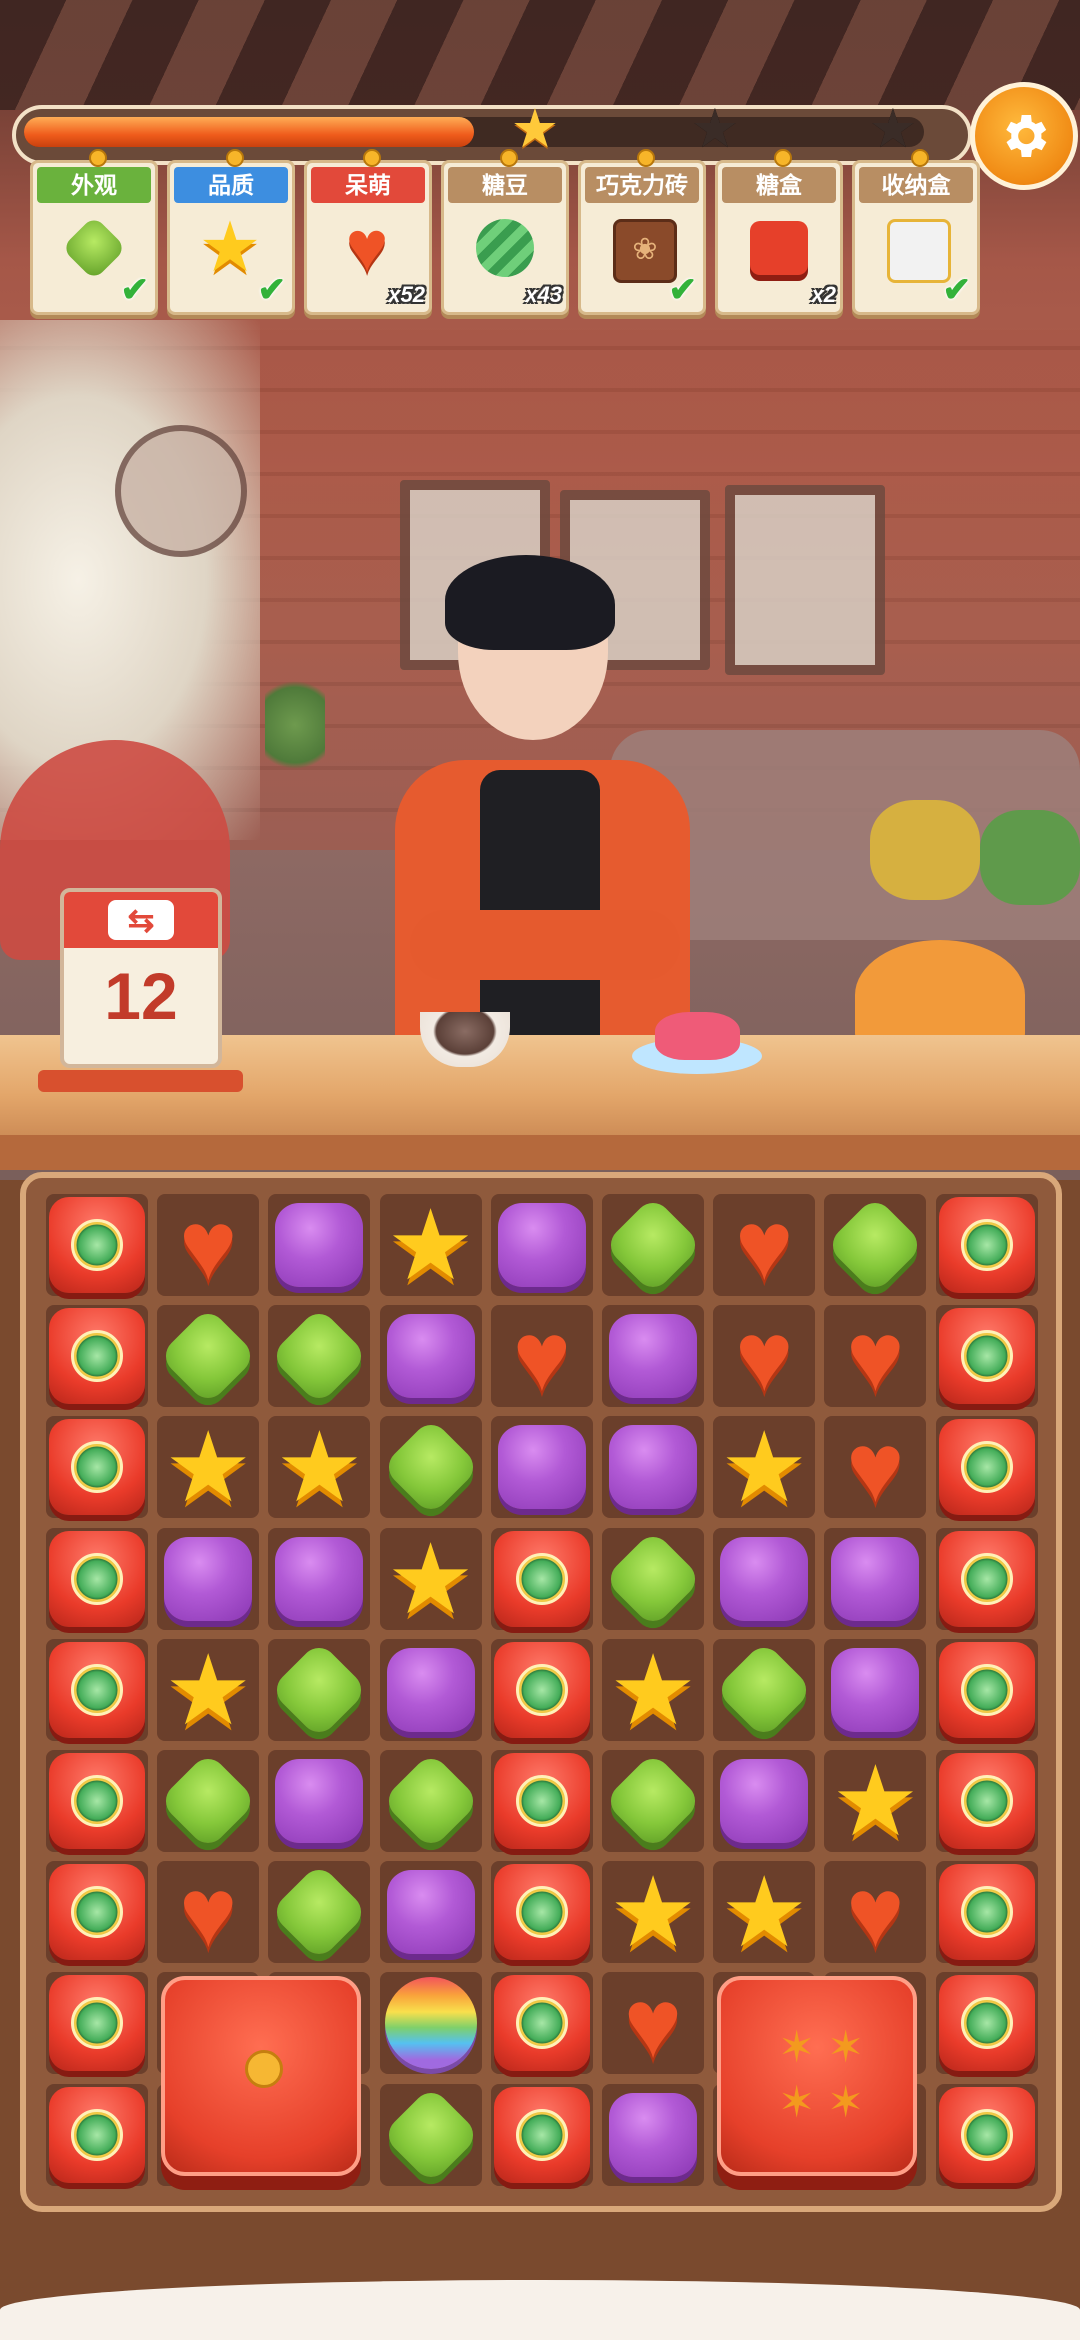 Image resolution: width=1080 pixels, height=2340 pixels. What do you see at coordinates (1030, 857) in the screenshot?
I see `sofa-pillow` at bounding box center [1030, 857].